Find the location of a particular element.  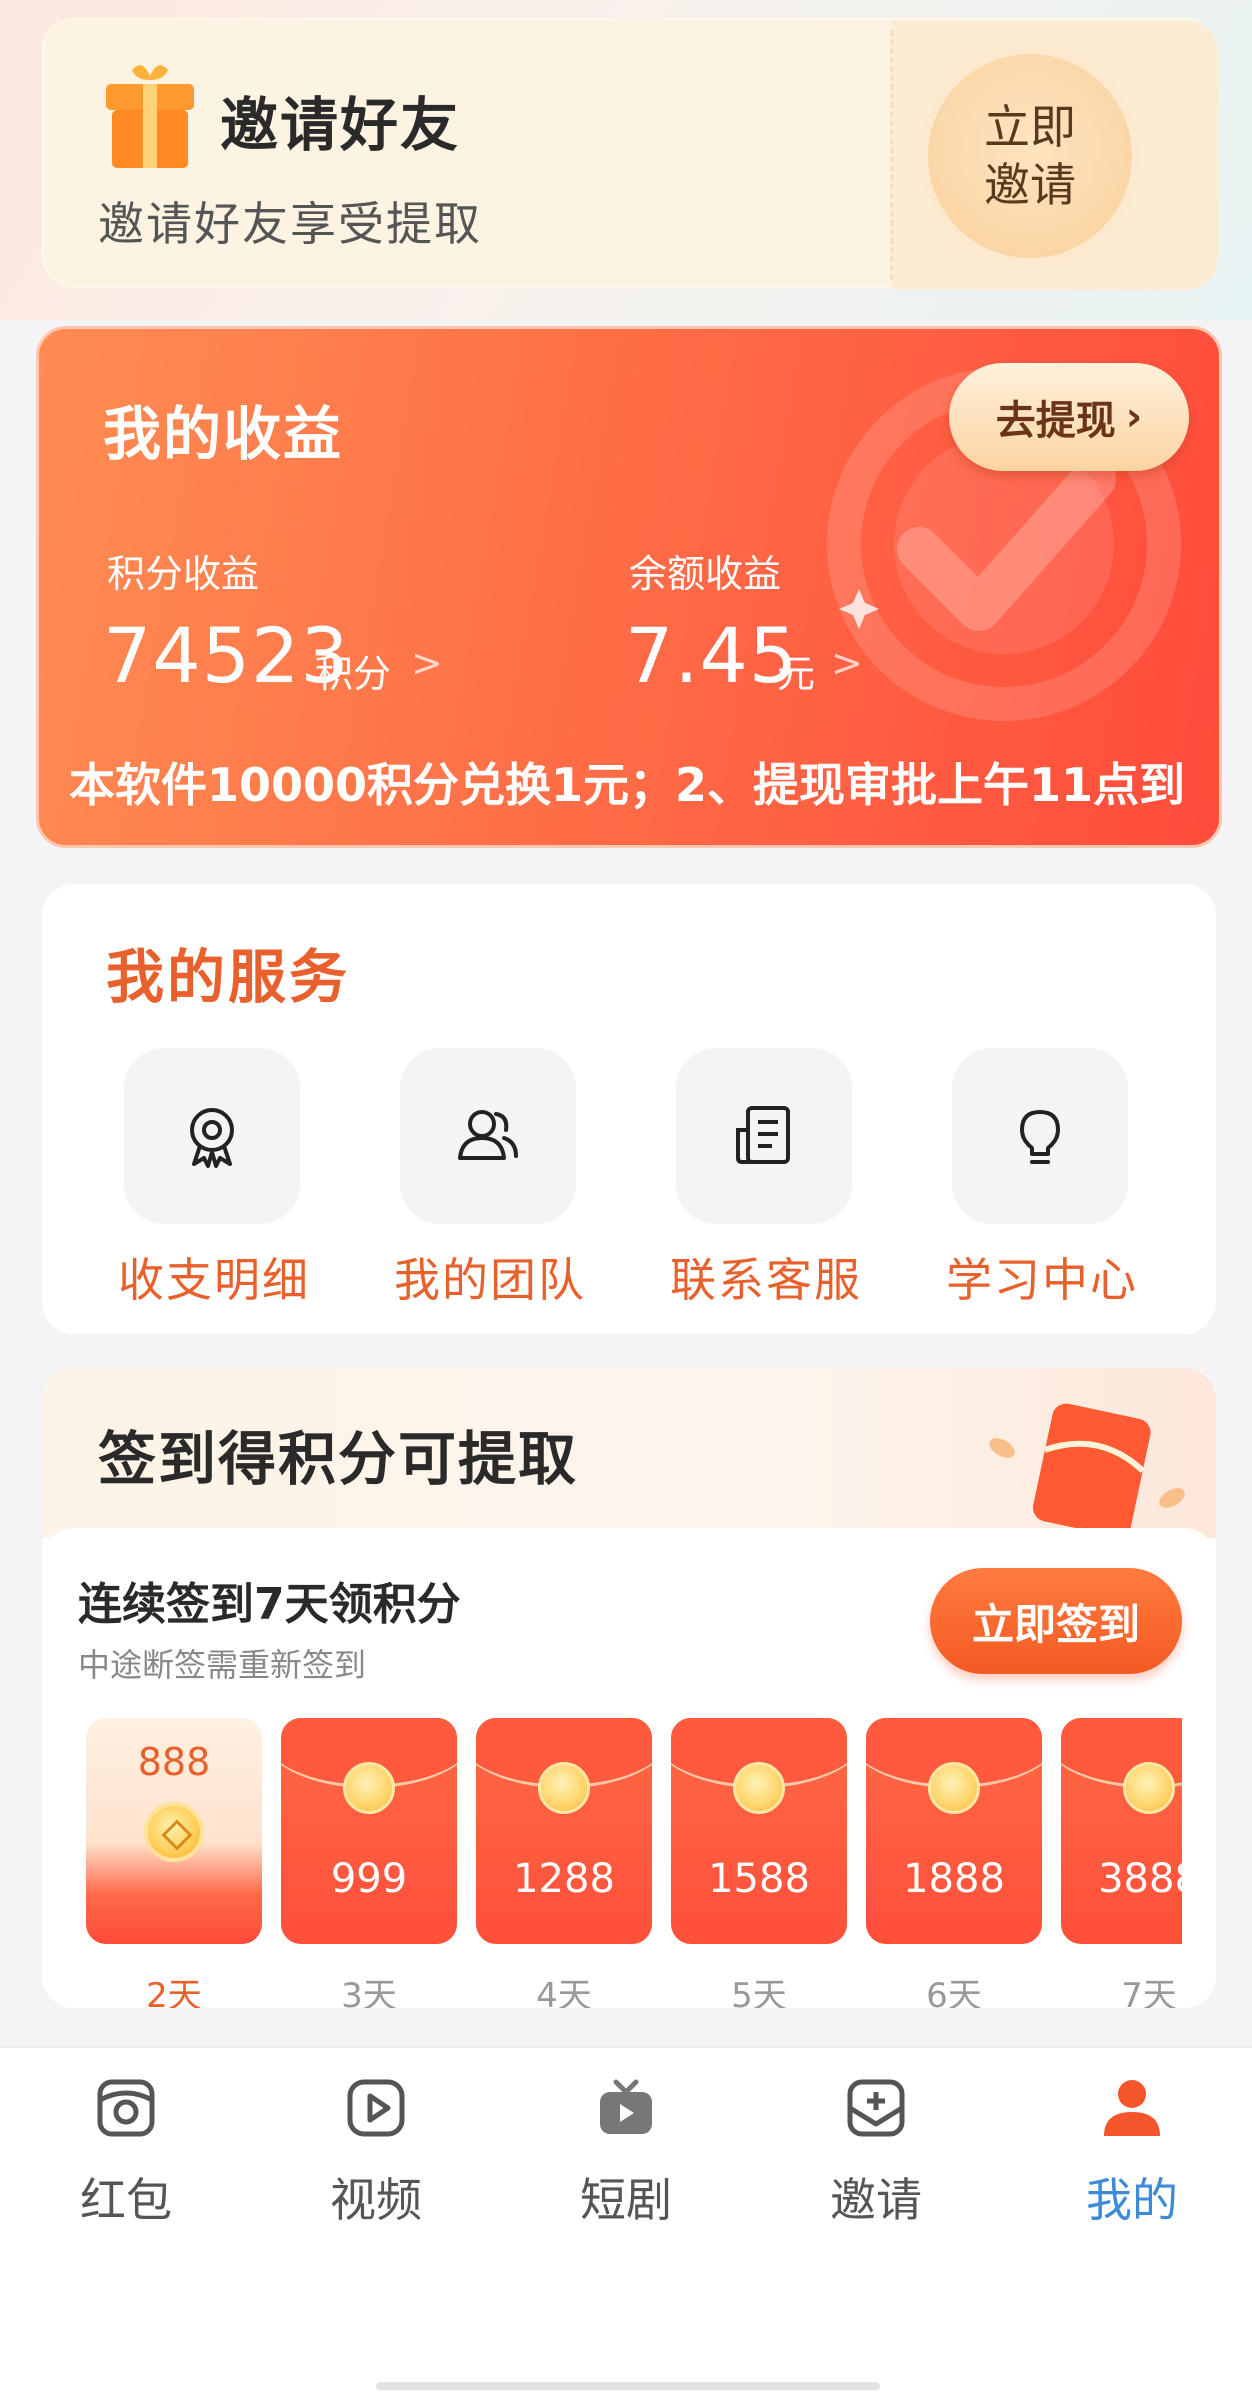

lightbulb-icon is located at coordinates (1040, 1137).